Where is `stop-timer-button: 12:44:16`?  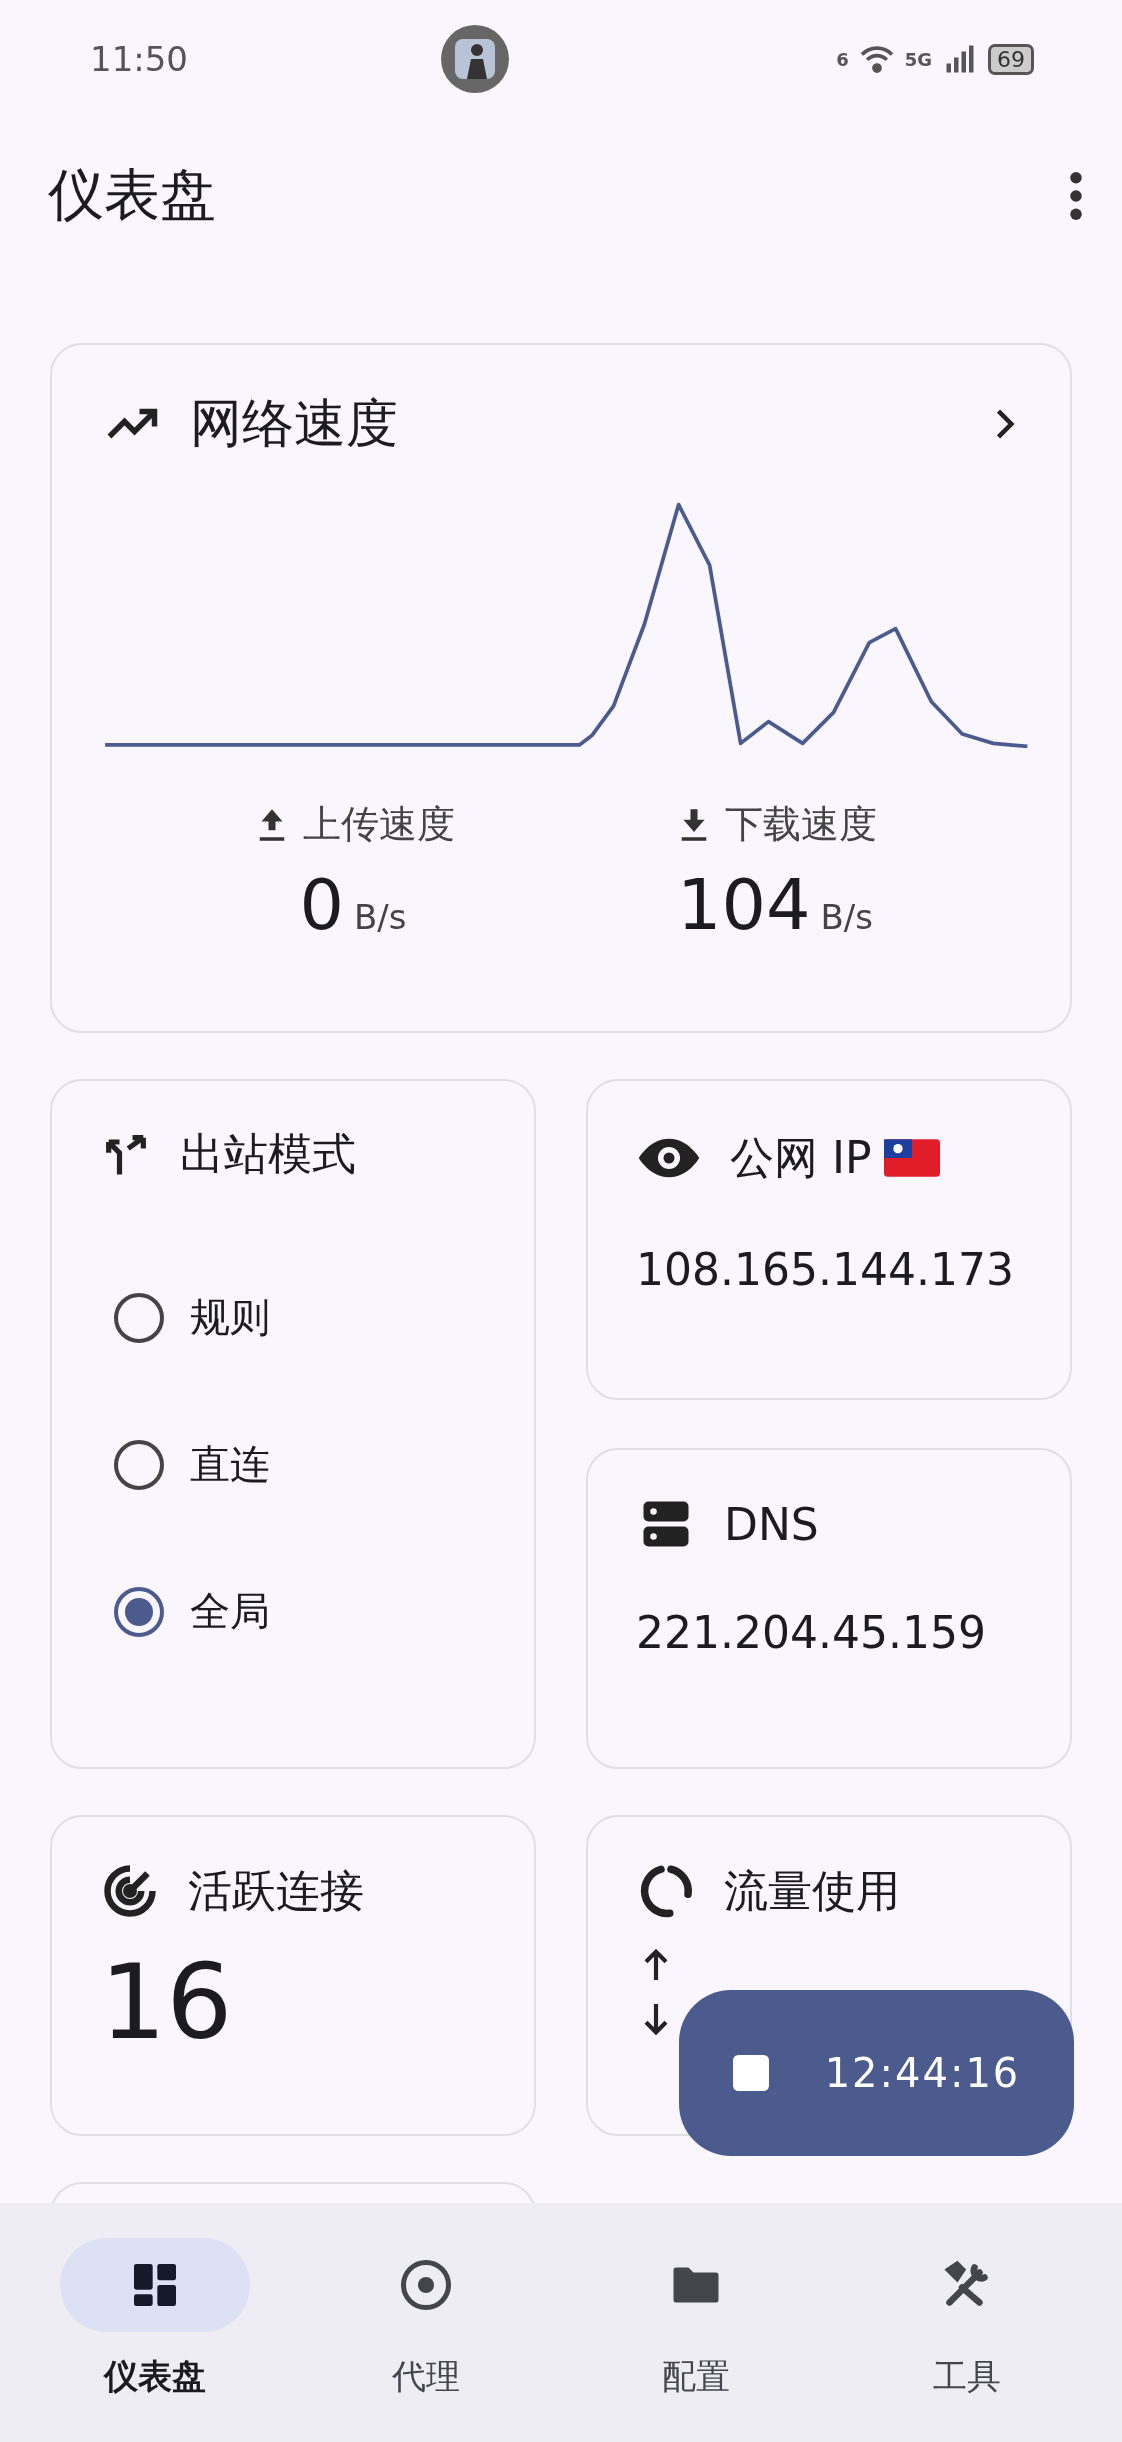
stop-timer-button: 12:44:16 is located at coordinates (876, 2073).